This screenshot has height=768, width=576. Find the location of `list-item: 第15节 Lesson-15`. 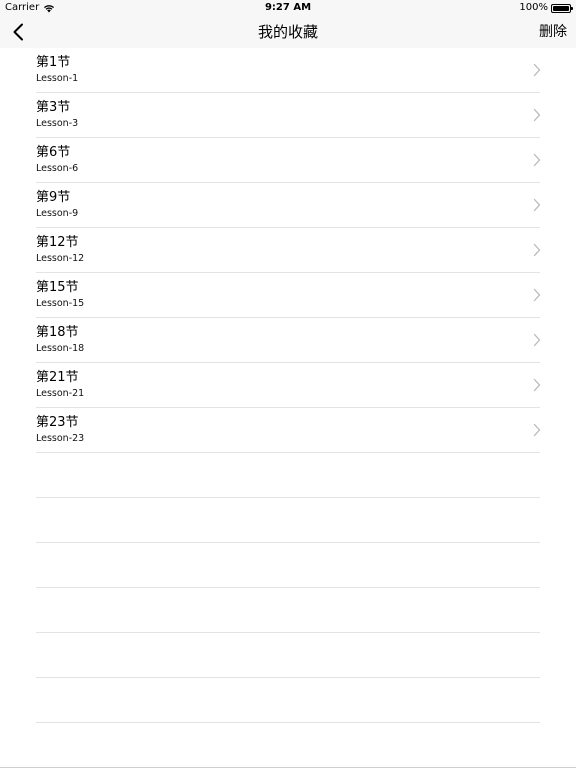

list-item: 第15节 Lesson-15 is located at coordinates (288, 295).